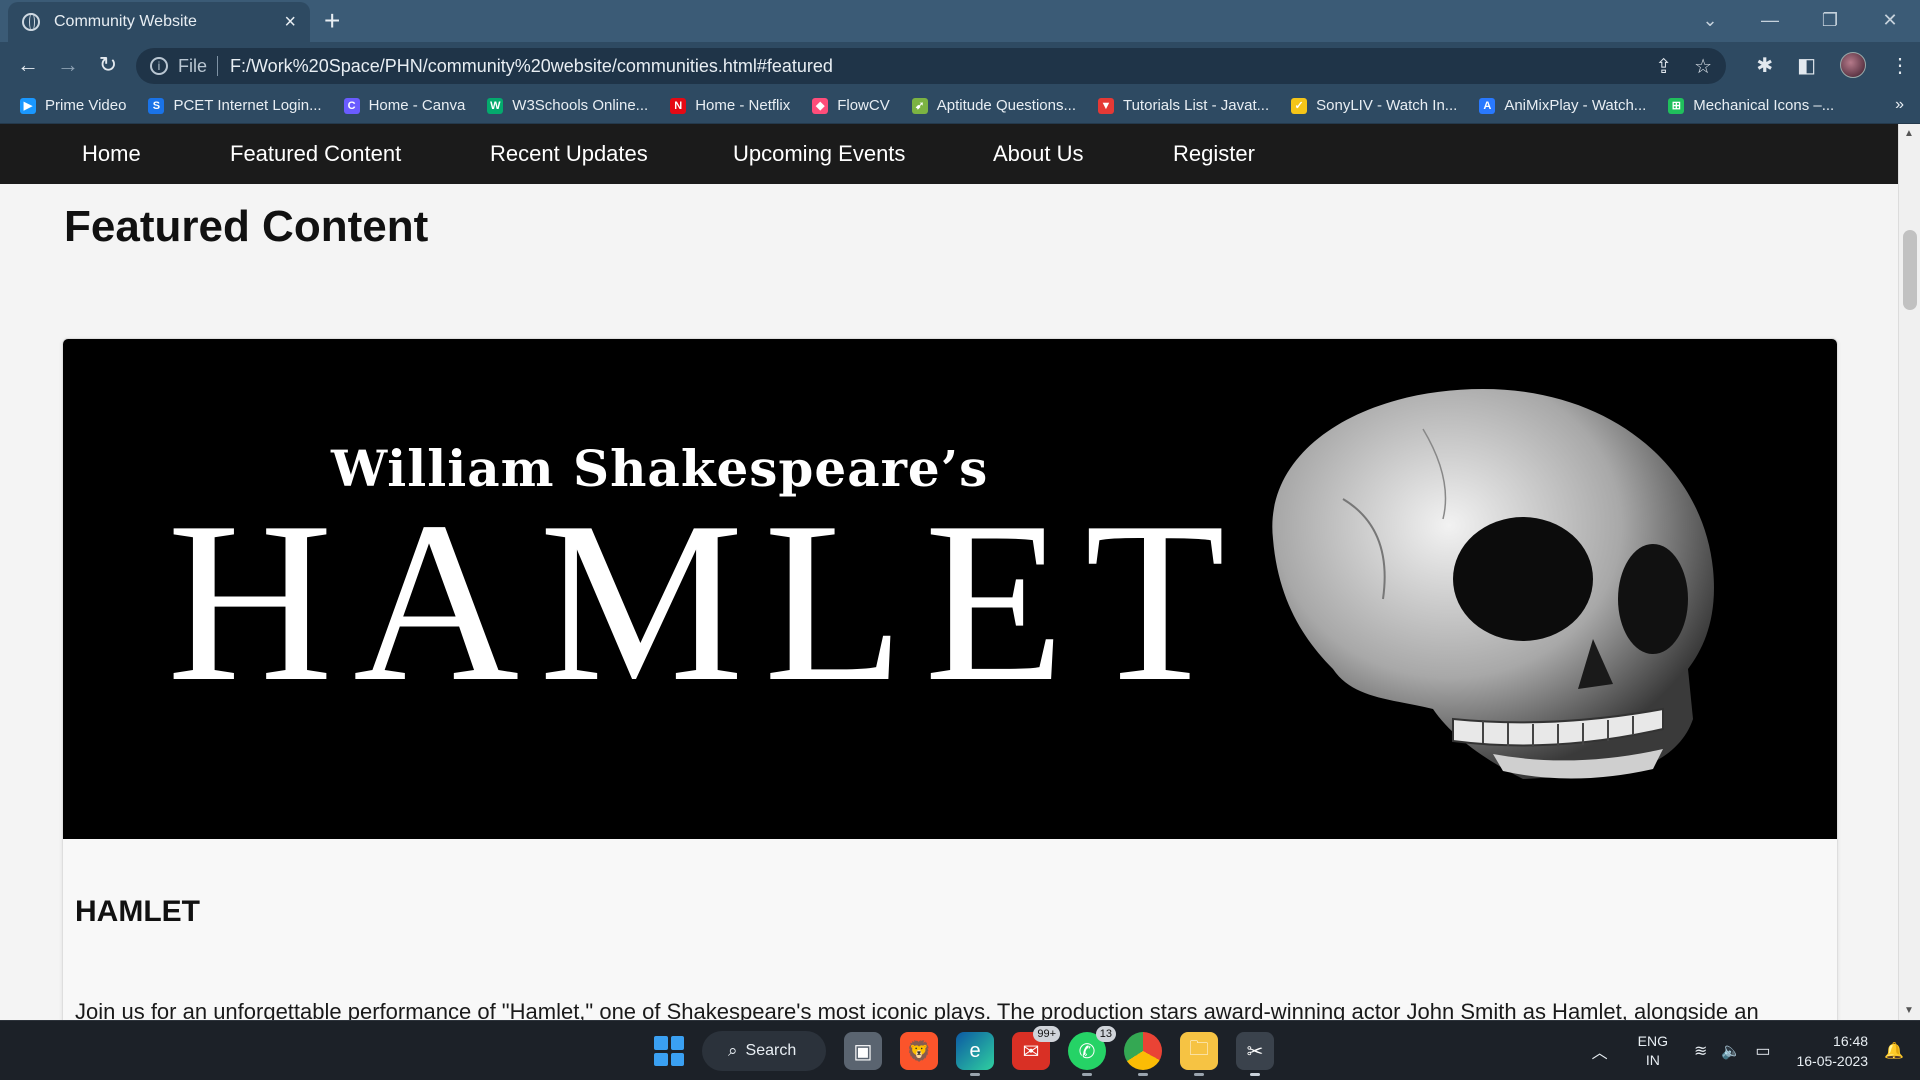  I want to click on toolbar-right: ✱ ◧ ⋮, so click(1833, 65).